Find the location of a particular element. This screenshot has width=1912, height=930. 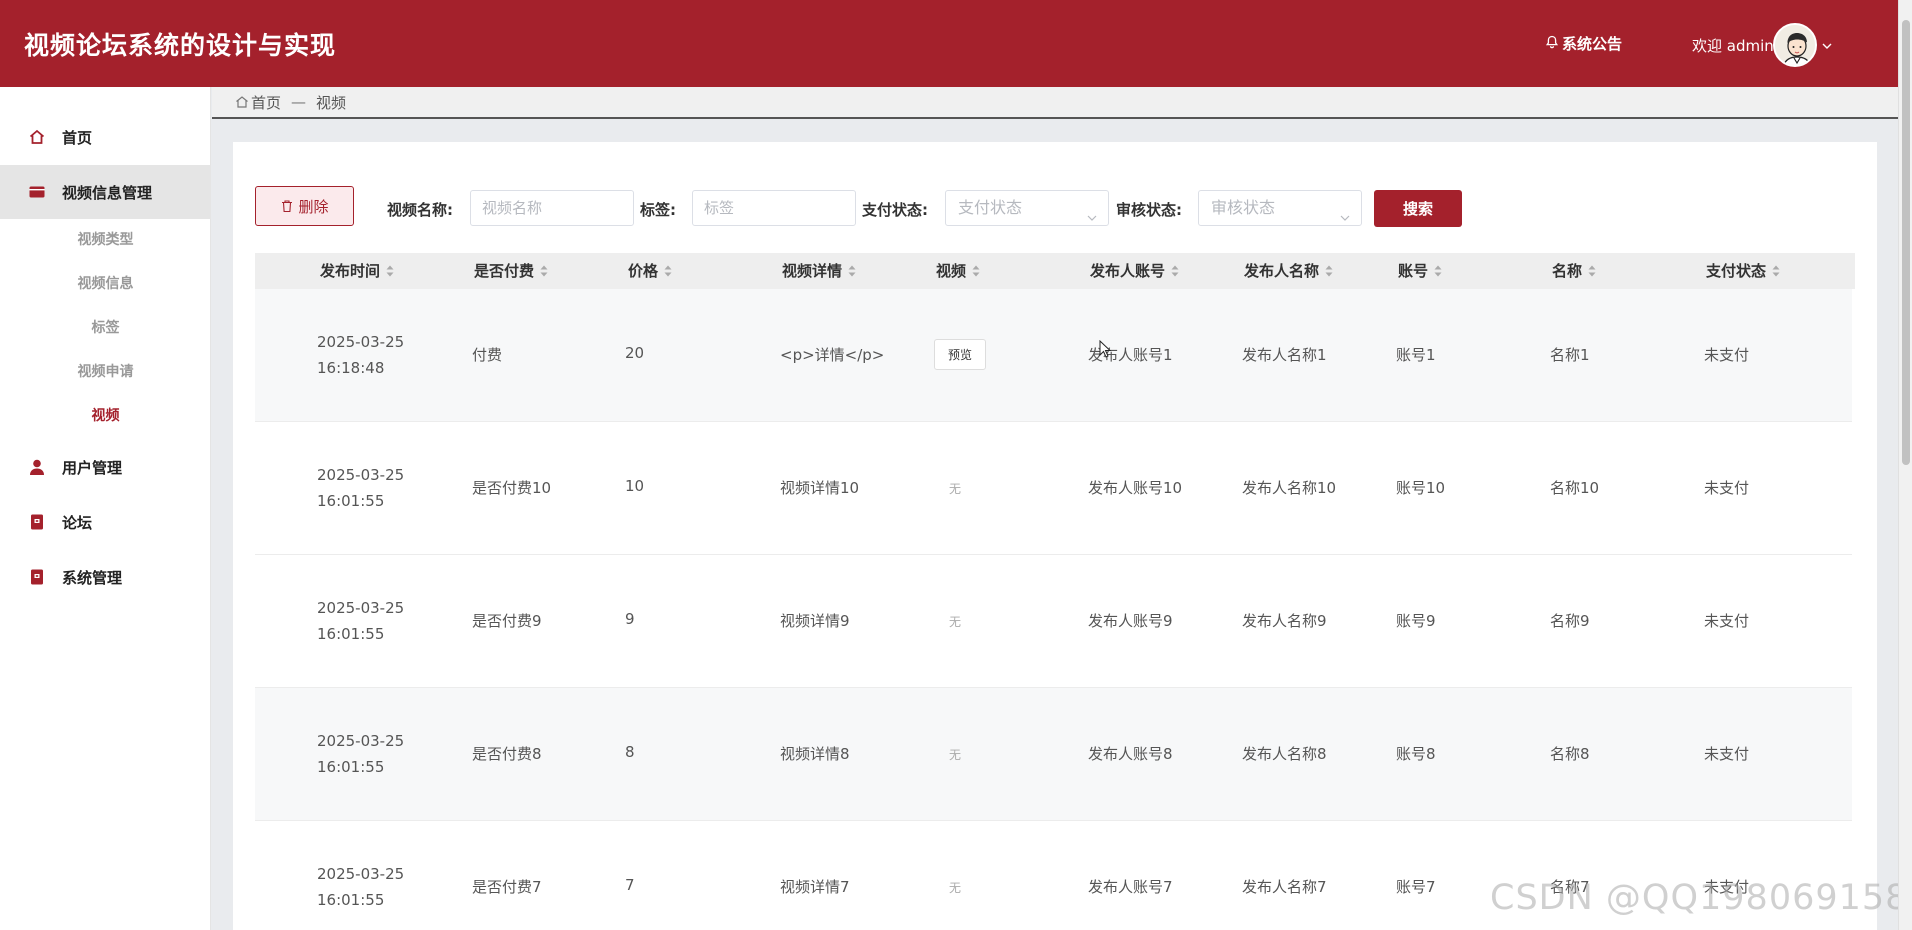

detail-cell: 视频详情8 is located at coordinates (815, 754).